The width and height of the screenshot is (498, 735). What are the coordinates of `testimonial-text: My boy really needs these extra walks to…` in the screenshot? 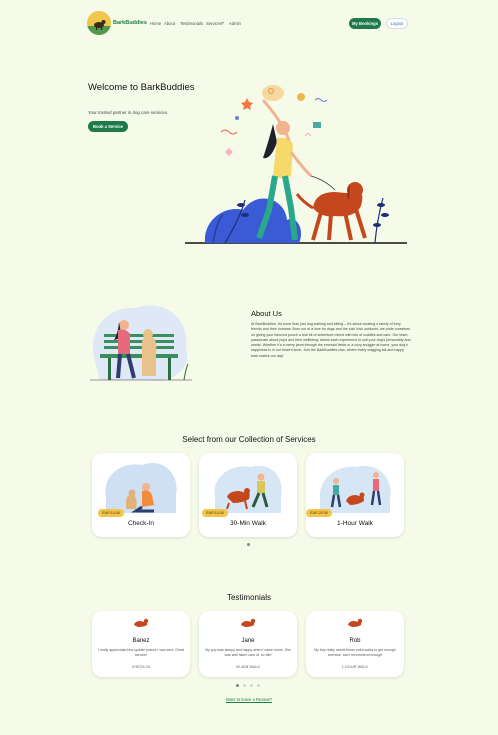 It's located at (355, 653).